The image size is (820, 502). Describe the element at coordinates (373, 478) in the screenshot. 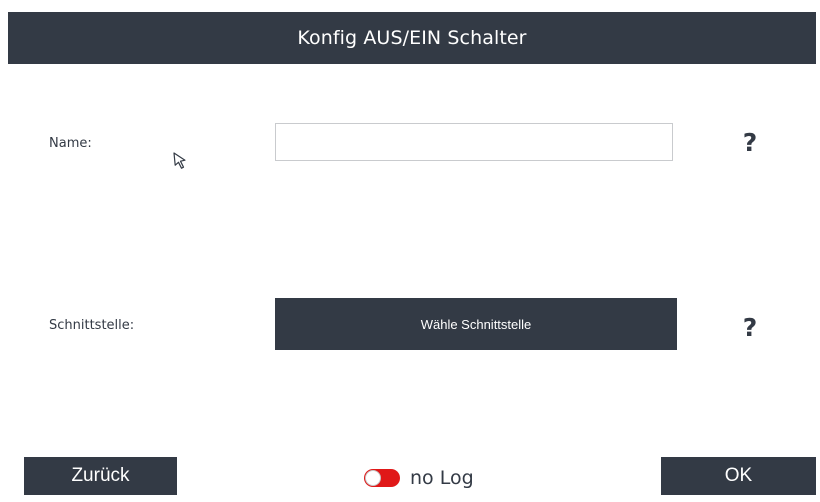

I see `toggle-knob` at that location.